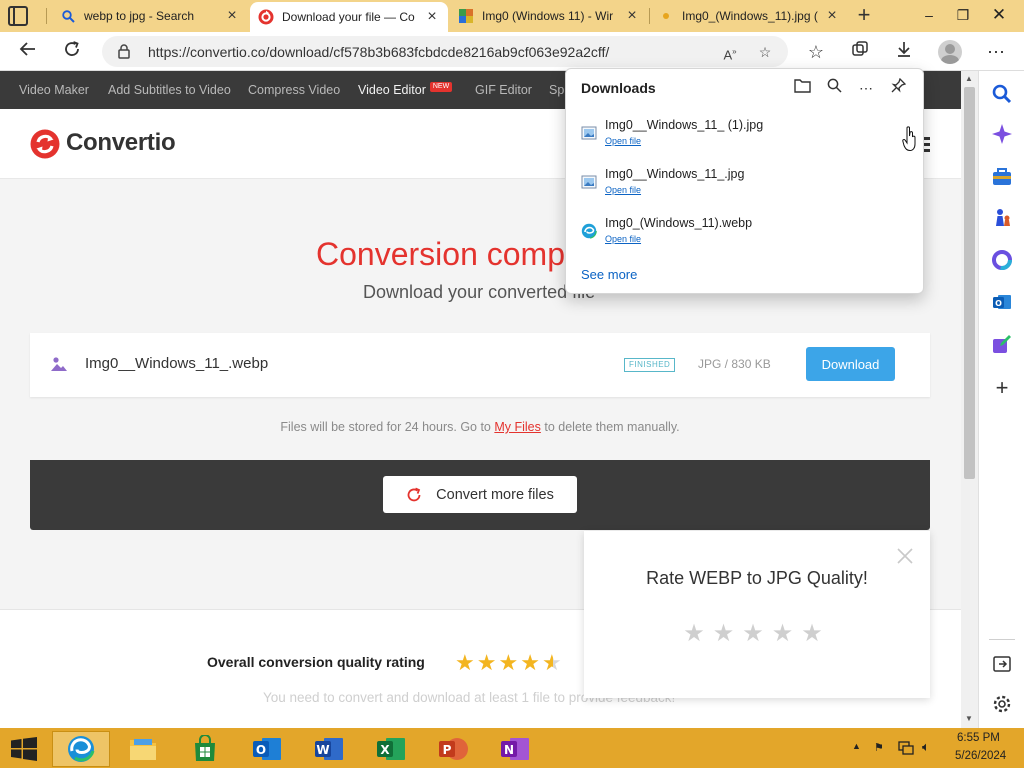  What do you see at coordinates (757, 614) in the screenshot?
I see `rate-quality-popup: Rate WEBP to JPG Quality! ★★★★★` at bounding box center [757, 614].